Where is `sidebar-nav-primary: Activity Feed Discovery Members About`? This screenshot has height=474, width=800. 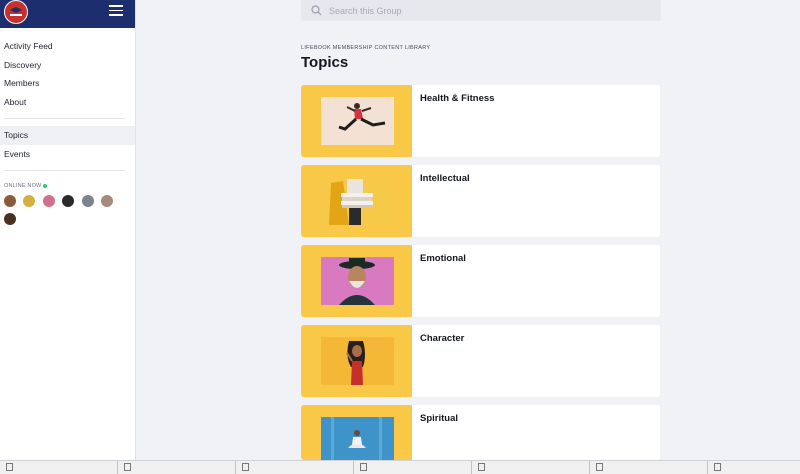
sidebar-nav-primary: Activity Feed Discovery Members About is located at coordinates (67, 74).